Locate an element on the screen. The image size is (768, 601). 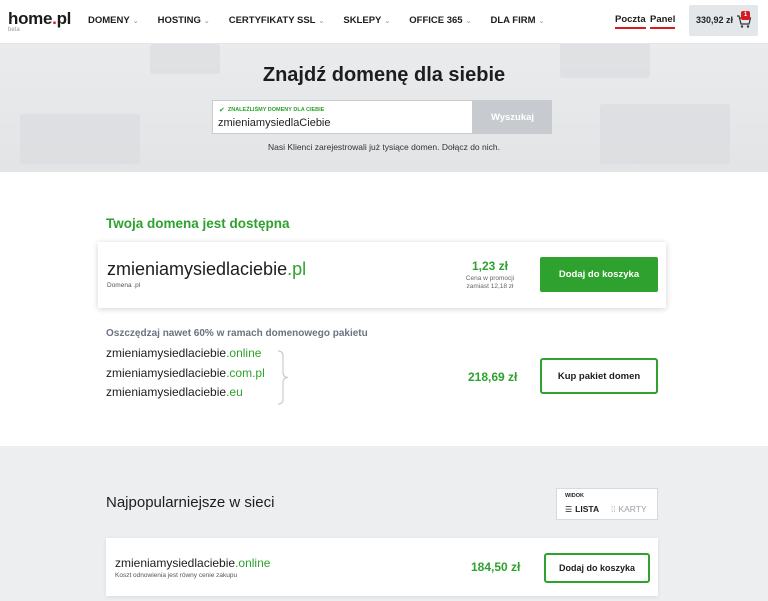
panel-link: Panel is located at coordinates (663, 21).